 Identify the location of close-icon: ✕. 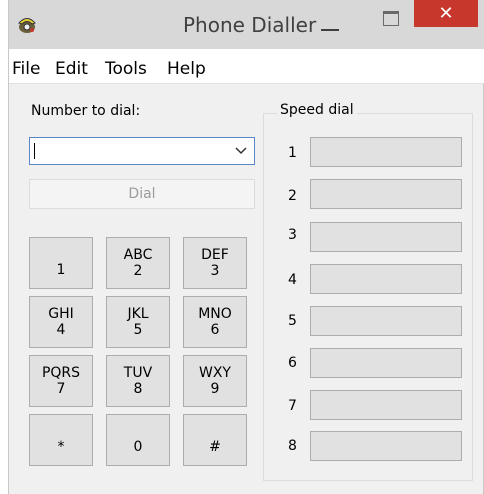
(446, 13).